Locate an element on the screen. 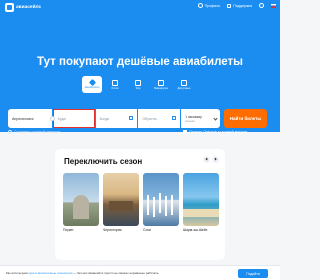  next-button is located at coordinates (215, 159).